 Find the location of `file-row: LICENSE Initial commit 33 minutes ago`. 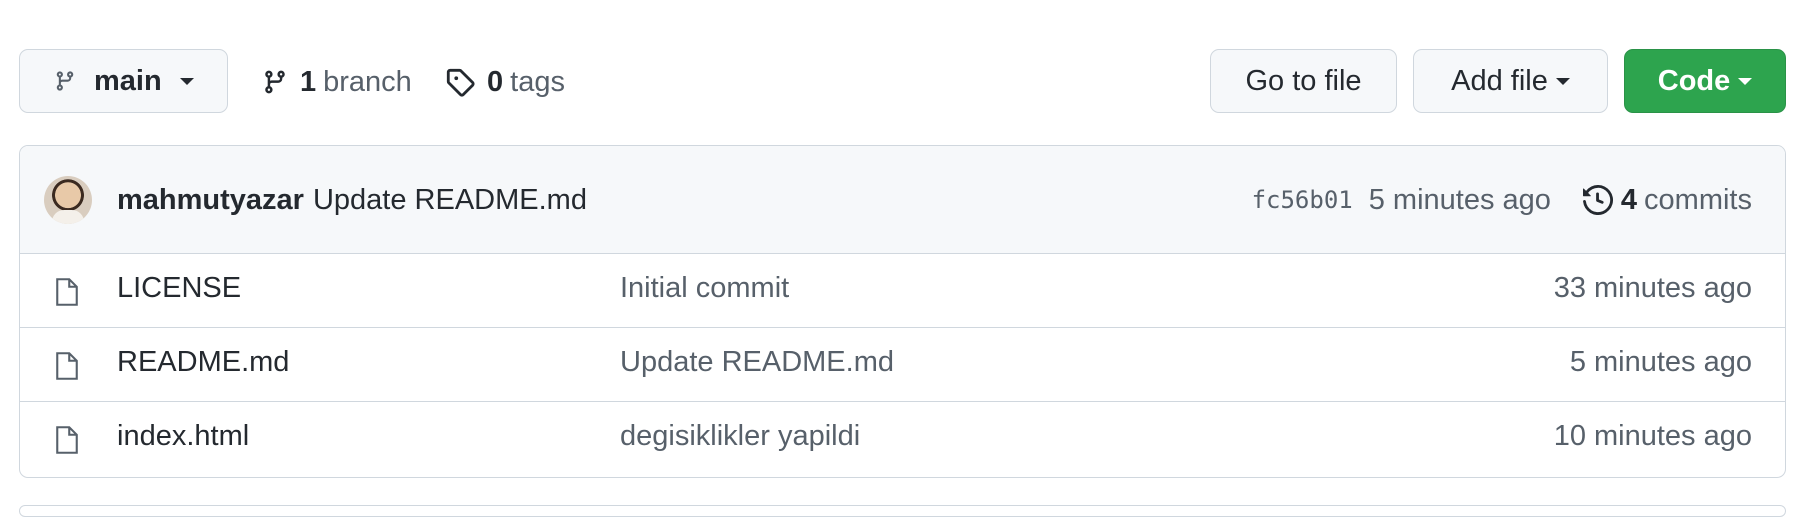

file-row: LICENSE Initial commit 33 minutes ago is located at coordinates (902, 291).